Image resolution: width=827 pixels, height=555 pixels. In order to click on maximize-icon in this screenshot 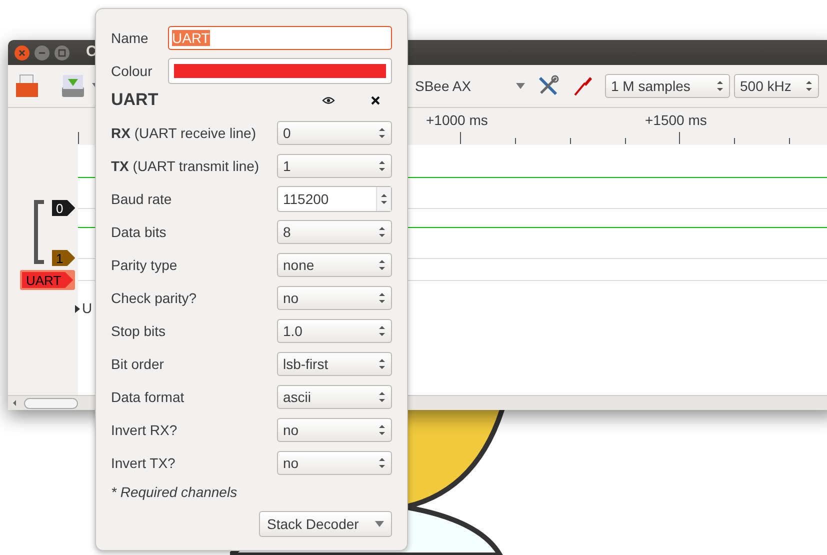, I will do `click(62, 52)`.